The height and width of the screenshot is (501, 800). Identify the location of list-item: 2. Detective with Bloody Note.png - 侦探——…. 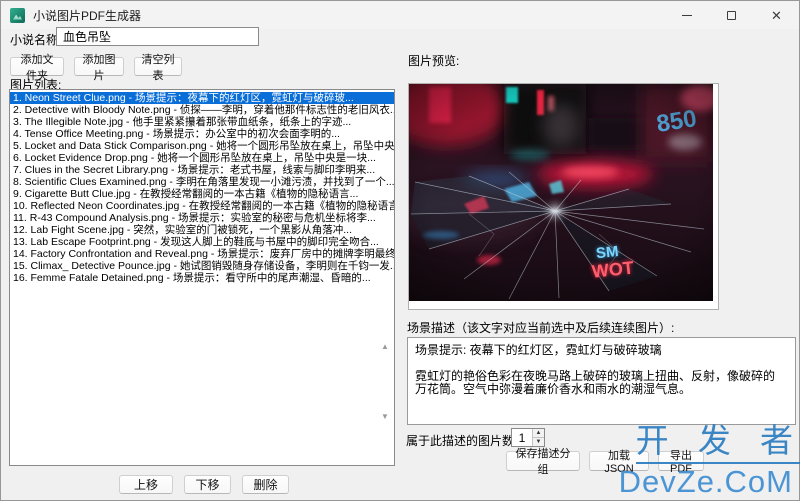
(202, 110).